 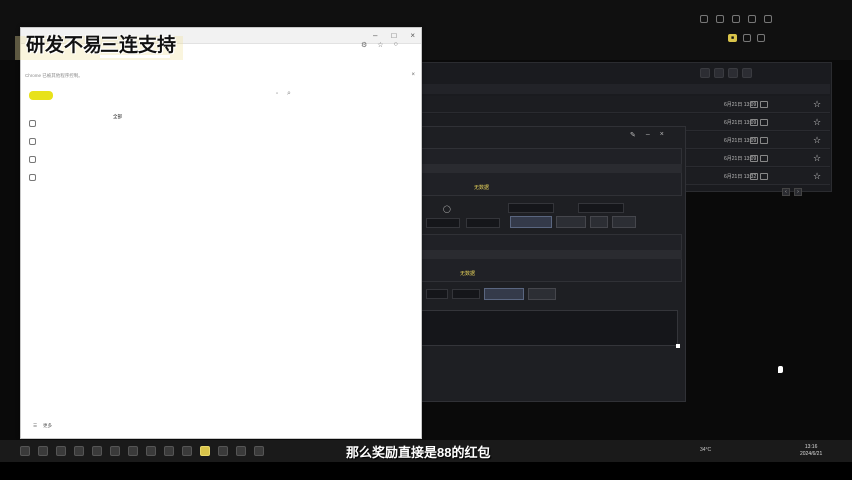 What do you see at coordinates (277, 94) in the screenshot?
I see `camera-icon: ▫` at bounding box center [277, 94].